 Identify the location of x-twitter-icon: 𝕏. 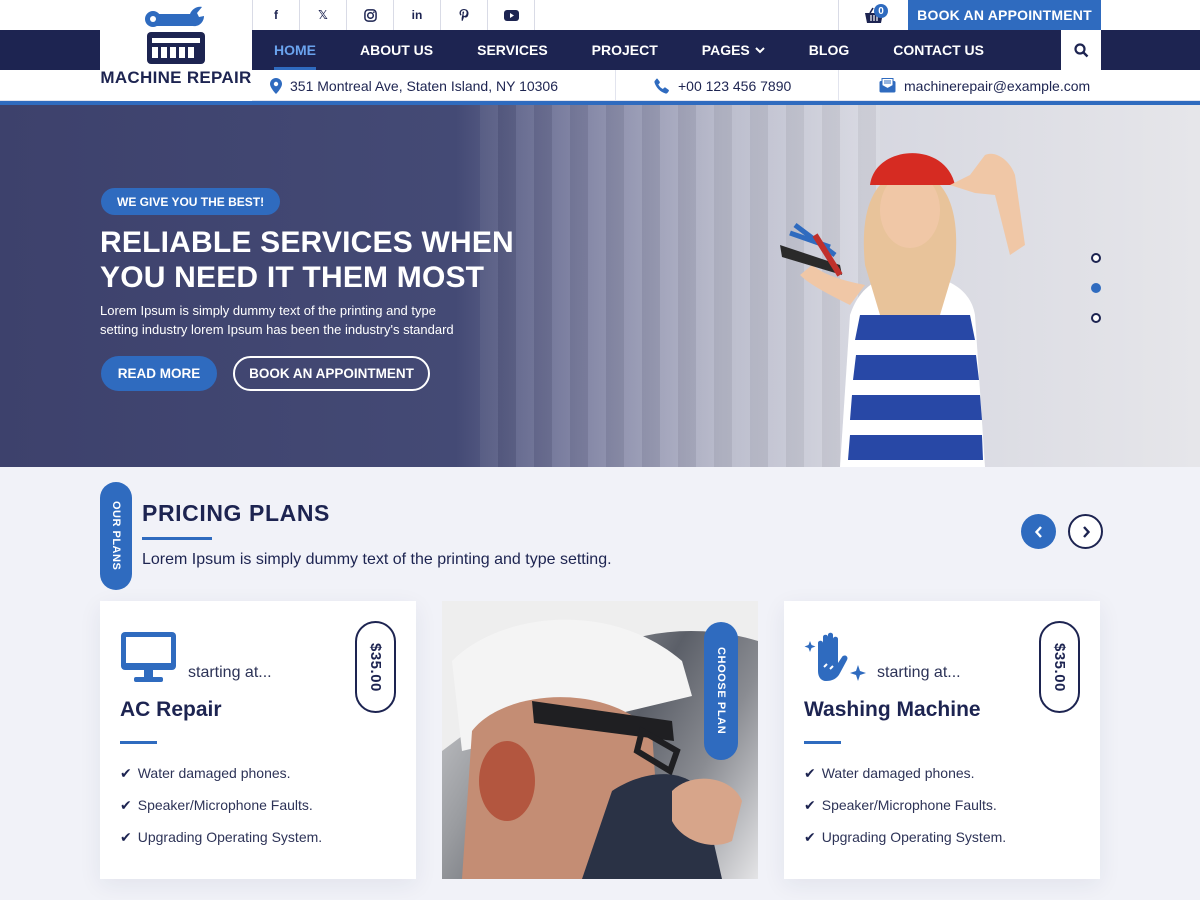
(323, 15).